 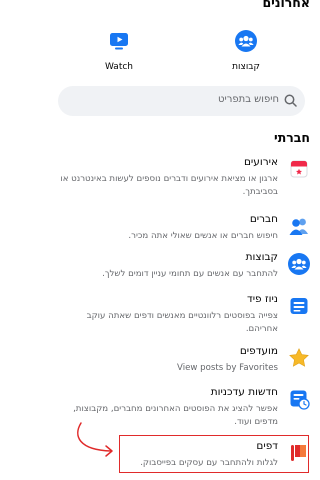 I want to click on menu-item-title: מועדפים, so click(x=258, y=351).